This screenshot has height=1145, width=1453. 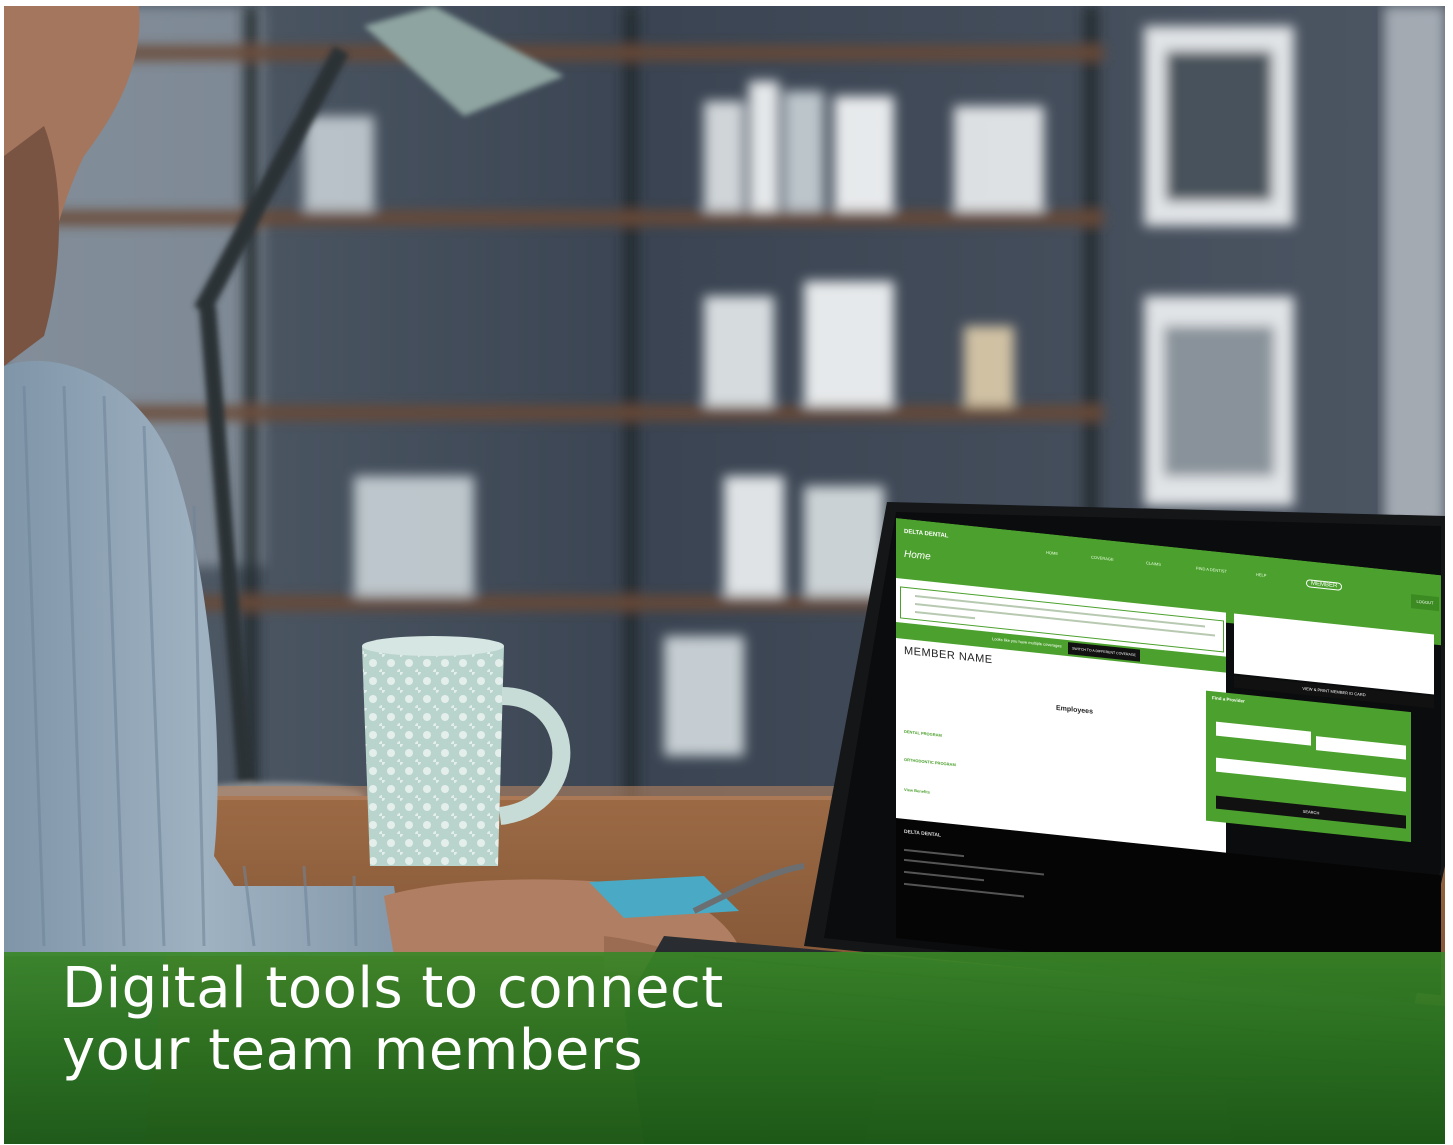 What do you see at coordinates (1311, 812) in the screenshot?
I see `screen-search-button: SEARCH` at bounding box center [1311, 812].